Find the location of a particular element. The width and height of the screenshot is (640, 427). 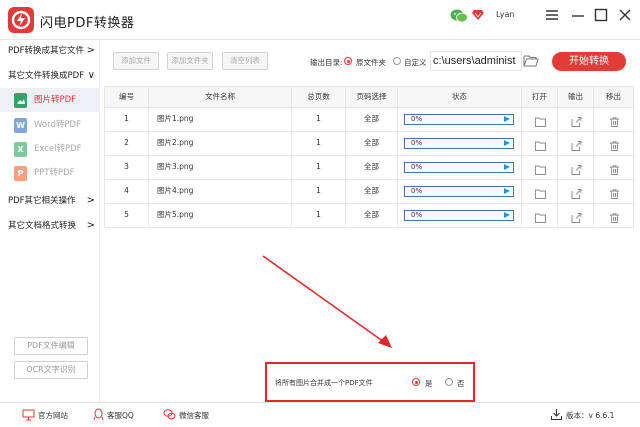

sidebar-group-pdf-operations: PDF其它相关操作 > is located at coordinates (50, 201).